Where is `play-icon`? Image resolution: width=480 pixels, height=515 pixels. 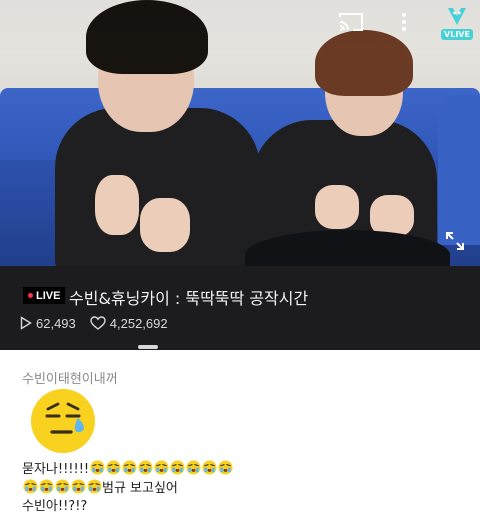 play-icon is located at coordinates (26, 323).